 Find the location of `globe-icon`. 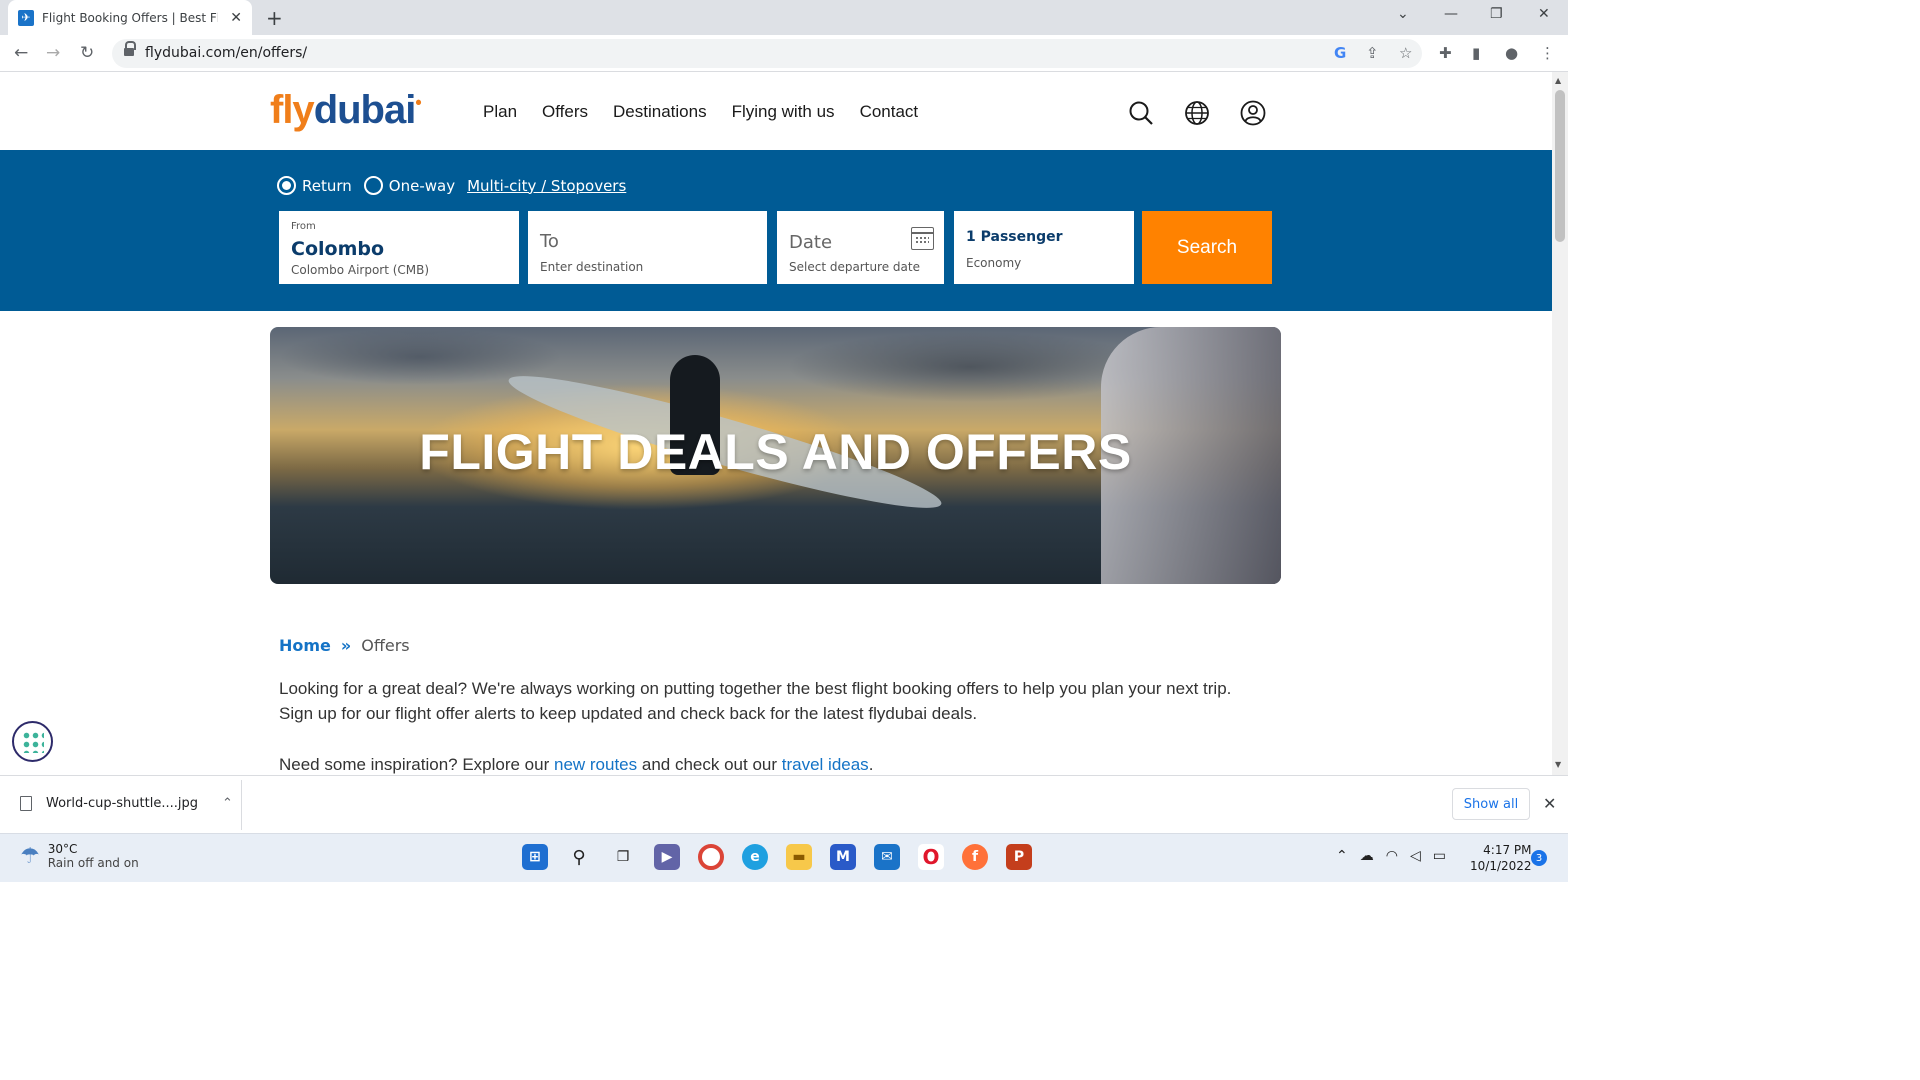

globe-icon is located at coordinates (1197, 113).